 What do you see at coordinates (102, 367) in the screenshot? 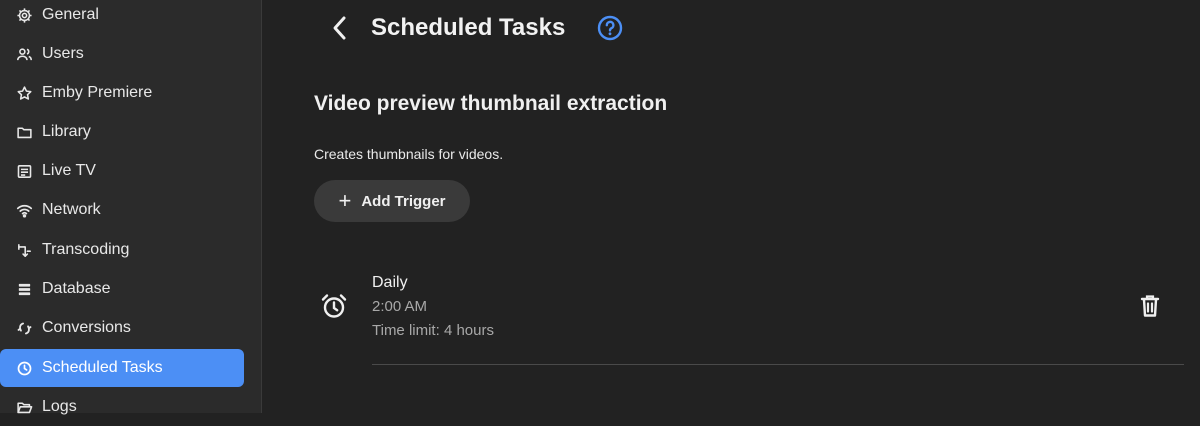
I see `sidebar-item-label: Scheduled Tasks` at bounding box center [102, 367].